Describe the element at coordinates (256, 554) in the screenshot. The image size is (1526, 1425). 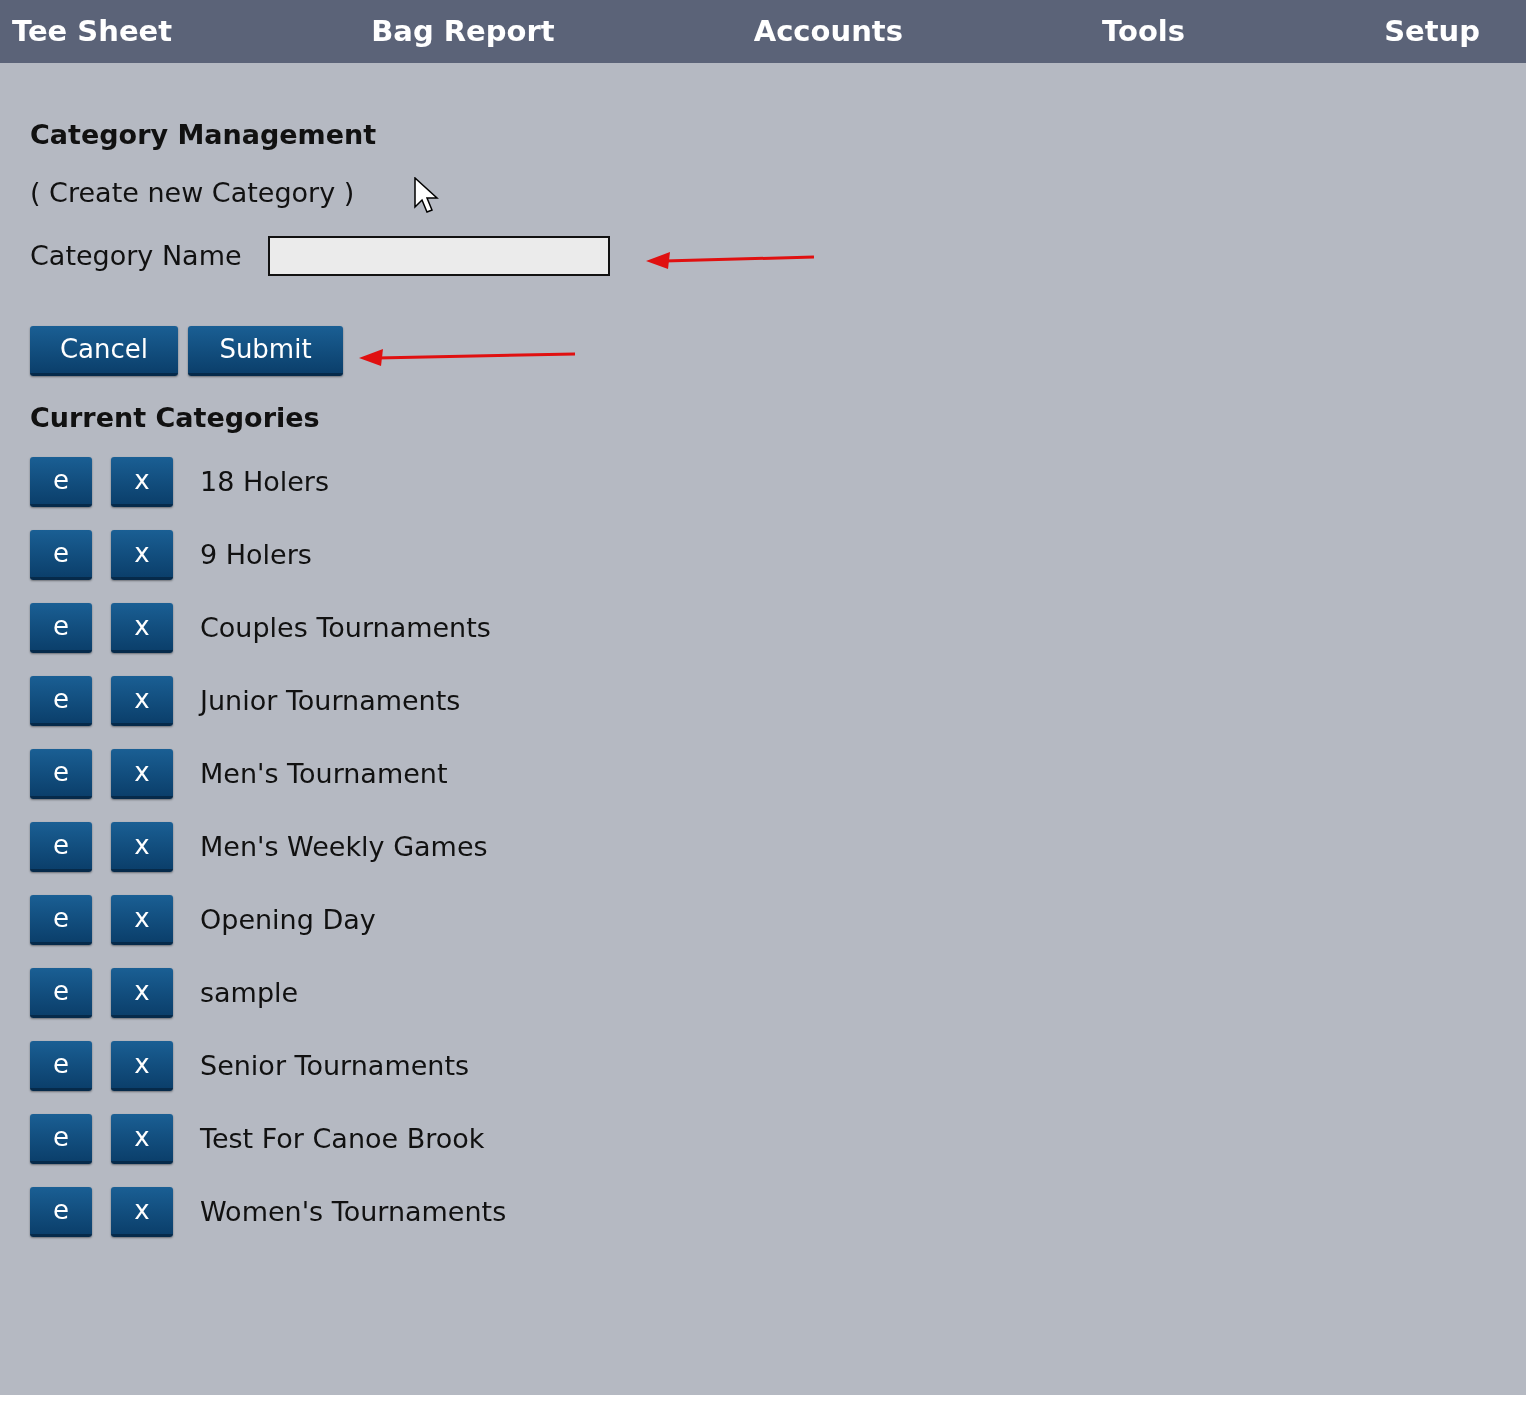
I see `category-name: 9 Holers` at that location.